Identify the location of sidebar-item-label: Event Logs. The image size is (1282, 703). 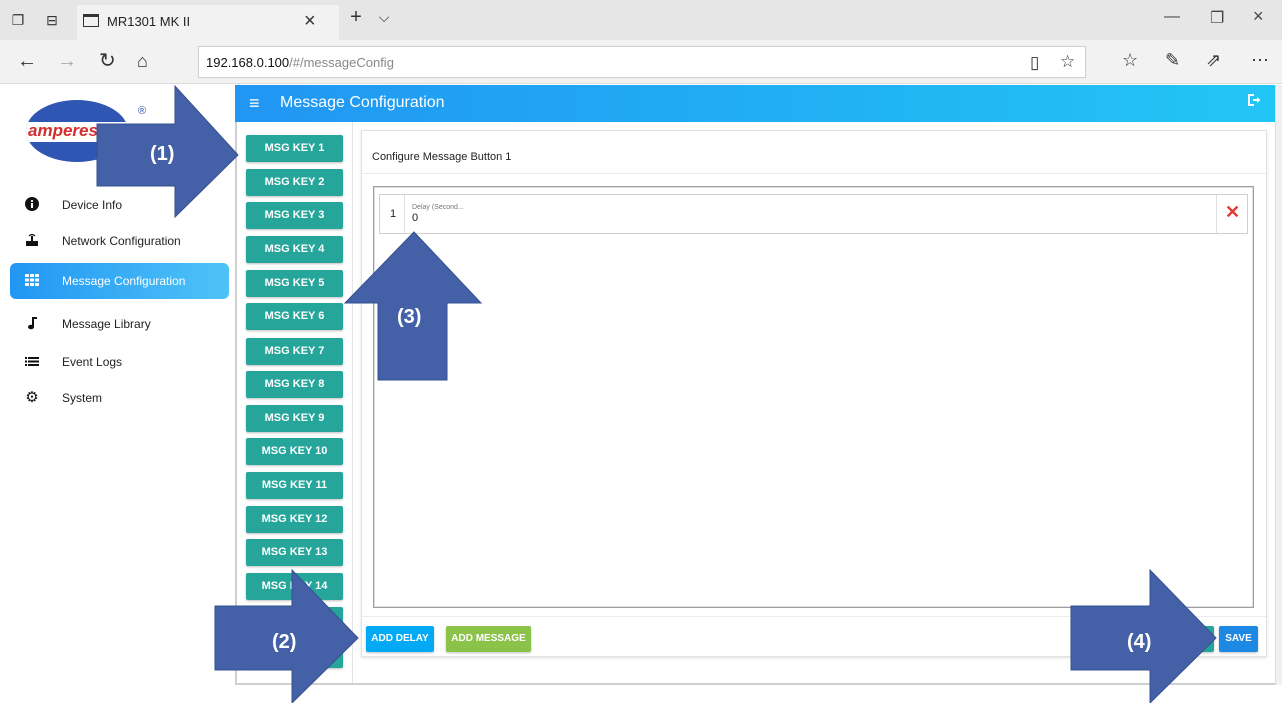
(92, 362).